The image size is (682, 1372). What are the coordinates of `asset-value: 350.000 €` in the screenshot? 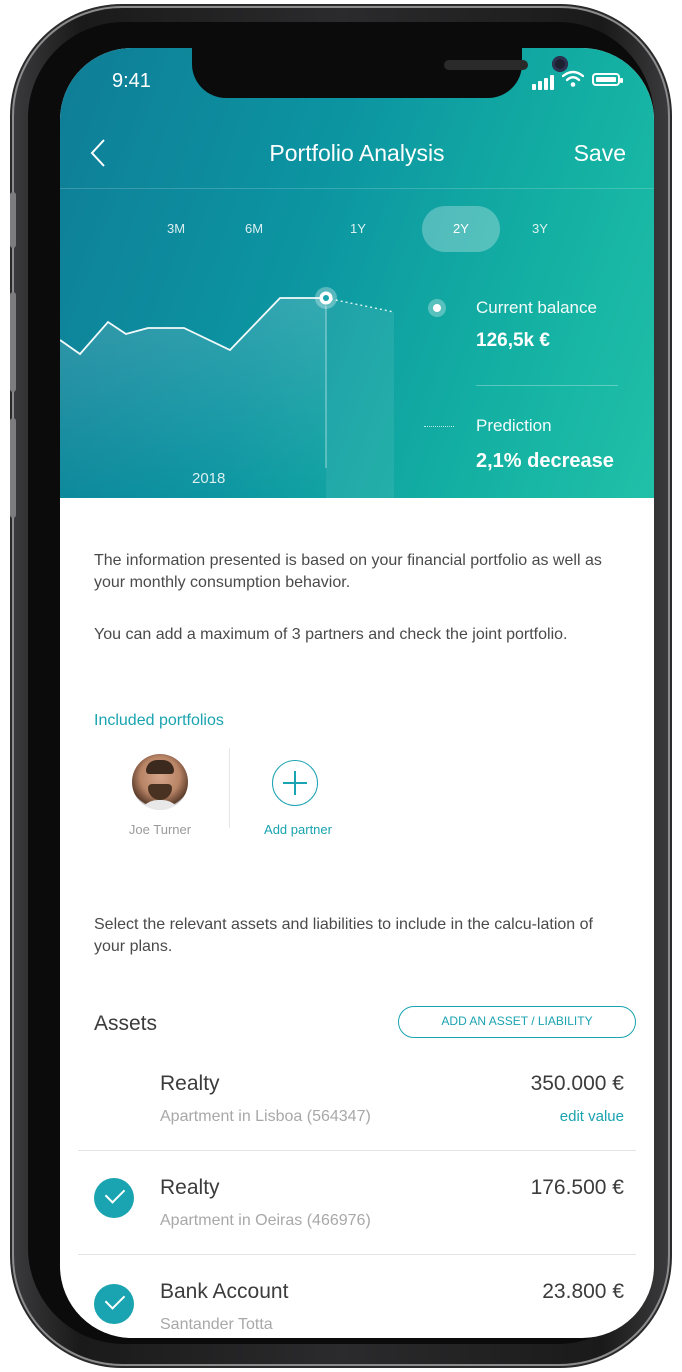 It's located at (577, 1083).